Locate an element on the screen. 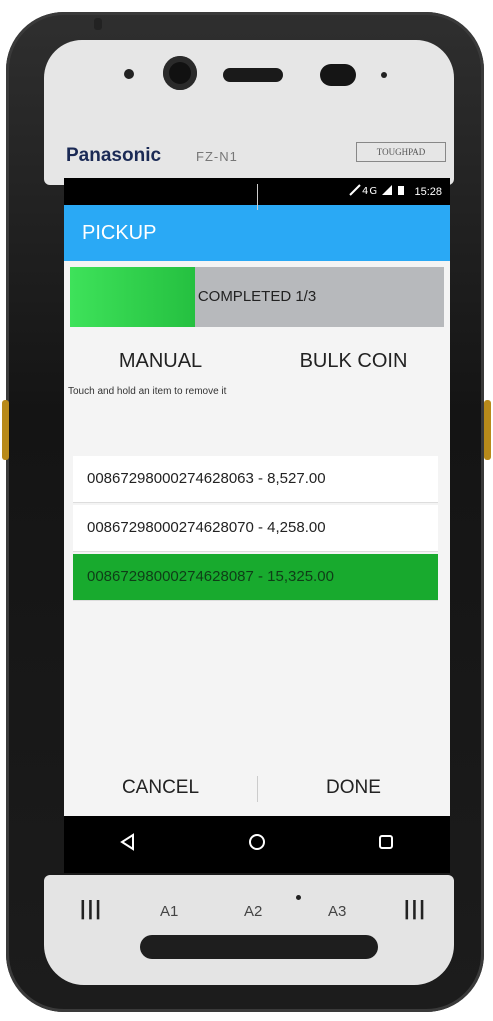  nav-bar is located at coordinates (257, 844).